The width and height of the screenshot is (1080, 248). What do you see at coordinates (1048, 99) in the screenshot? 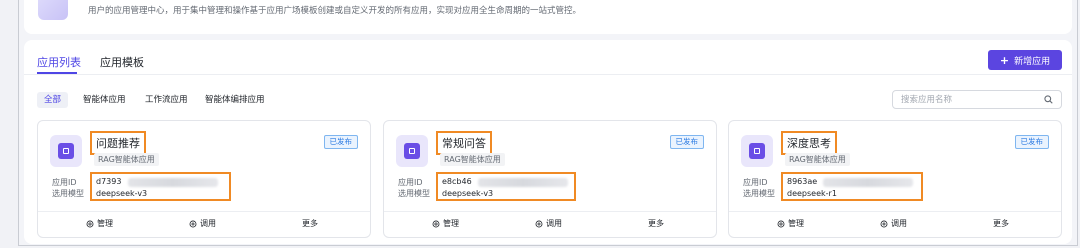
I see `search-icon` at bounding box center [1048, 99].